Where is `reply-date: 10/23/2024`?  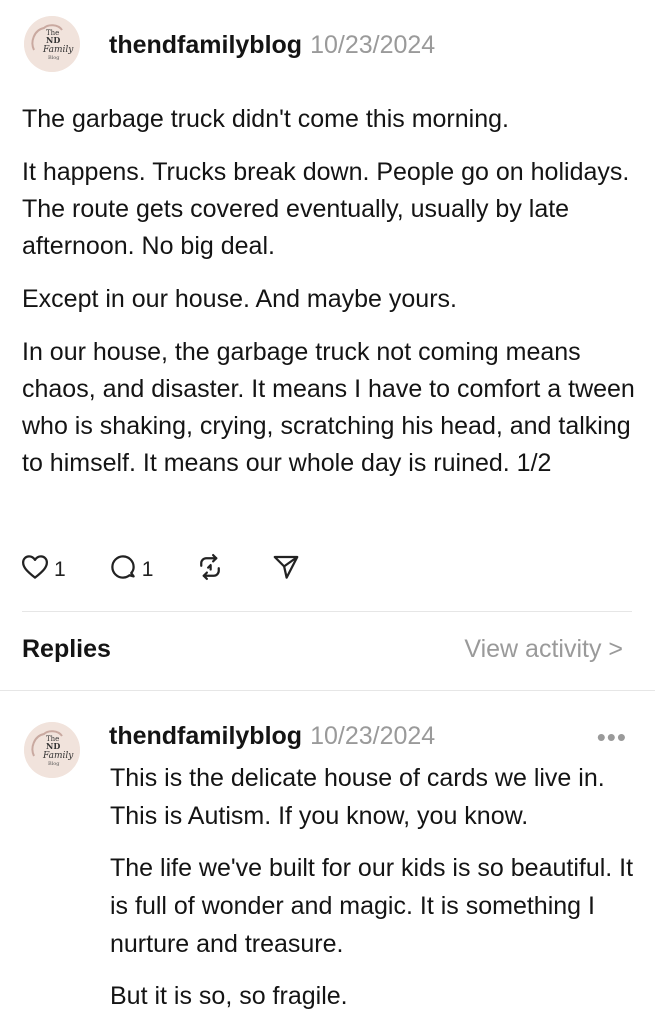 reply-date: 10/23/2024 is located at coordinates (373, 736).